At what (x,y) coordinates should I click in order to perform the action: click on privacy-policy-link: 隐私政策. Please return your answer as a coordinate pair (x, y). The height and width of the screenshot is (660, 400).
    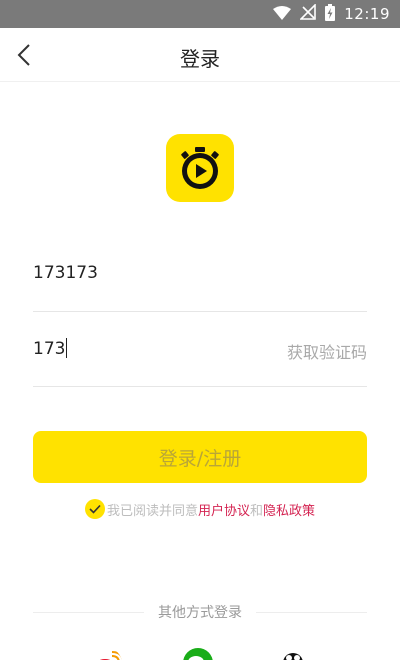
    Looking at the image, I should click on (289, 509).